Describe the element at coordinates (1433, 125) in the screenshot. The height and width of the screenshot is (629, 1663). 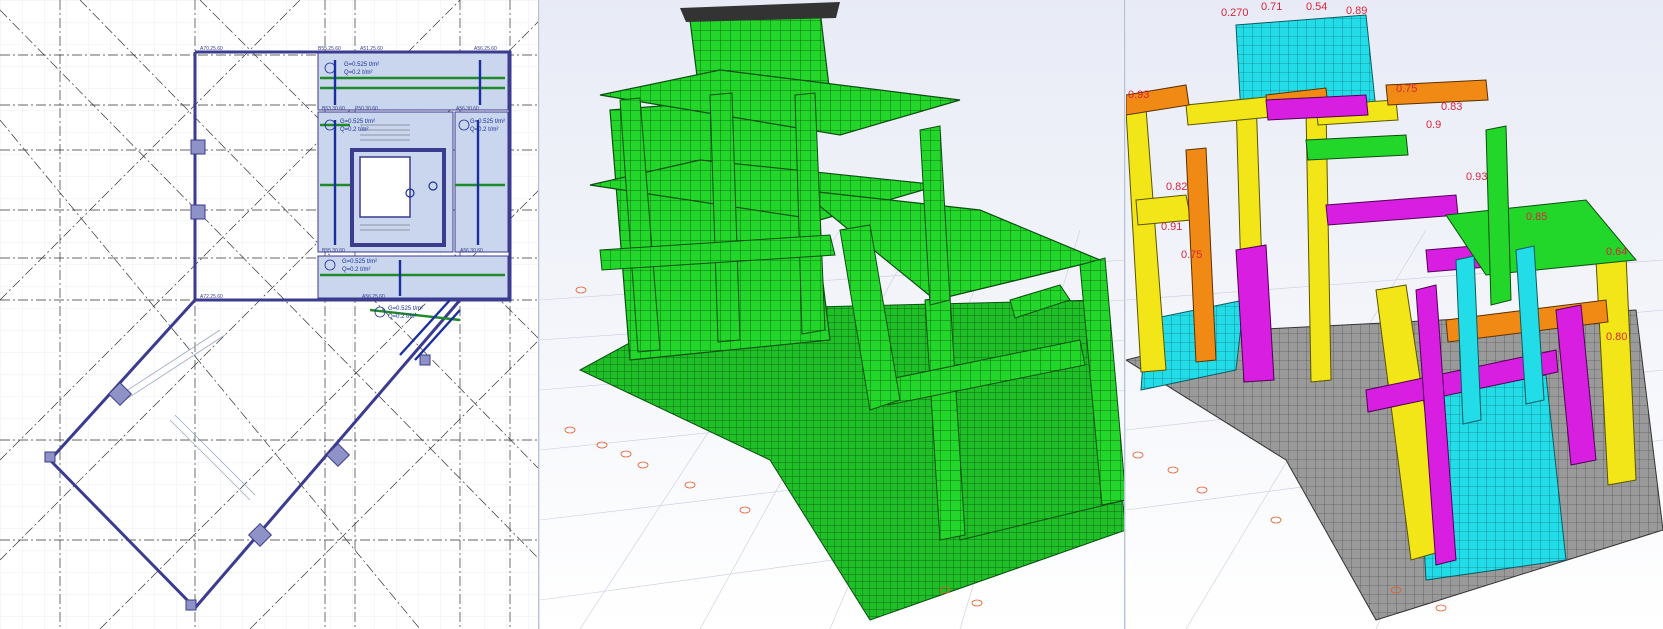
I see `ratio-label: 0.9` at that location.